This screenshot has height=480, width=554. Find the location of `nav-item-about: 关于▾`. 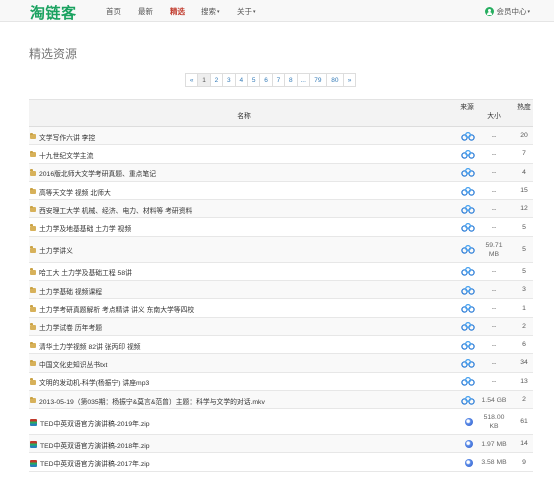

nav-item-about: 关于▾ is located at coordinates (246, 11).